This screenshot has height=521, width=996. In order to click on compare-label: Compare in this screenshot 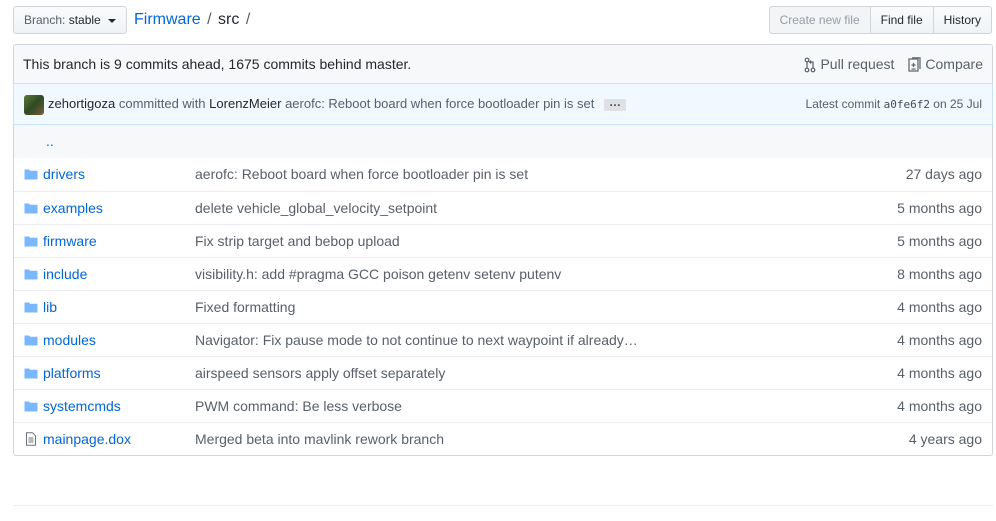, I will do `click(954, 64)`.